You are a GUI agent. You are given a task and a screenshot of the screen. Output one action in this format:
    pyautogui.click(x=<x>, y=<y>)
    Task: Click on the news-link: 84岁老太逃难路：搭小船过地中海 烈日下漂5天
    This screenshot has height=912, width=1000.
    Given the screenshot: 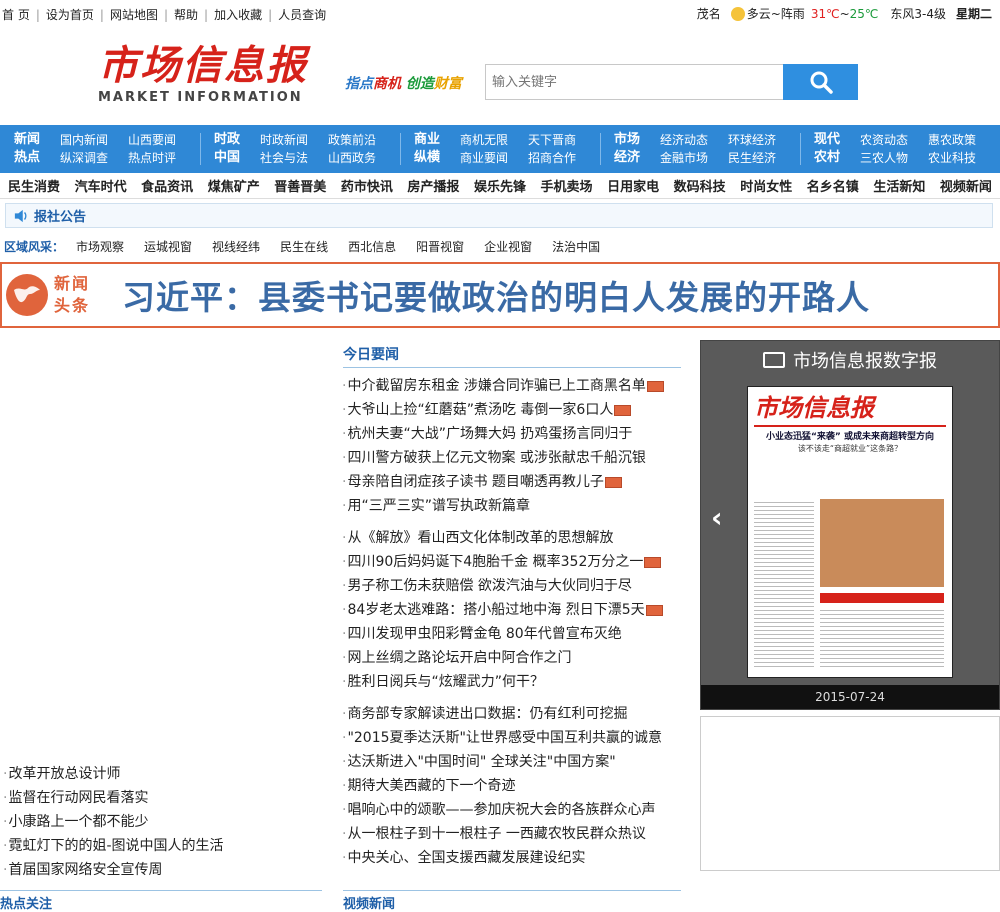 What is the action you would take?
    pyautogui.click(x=495, y=610)
    